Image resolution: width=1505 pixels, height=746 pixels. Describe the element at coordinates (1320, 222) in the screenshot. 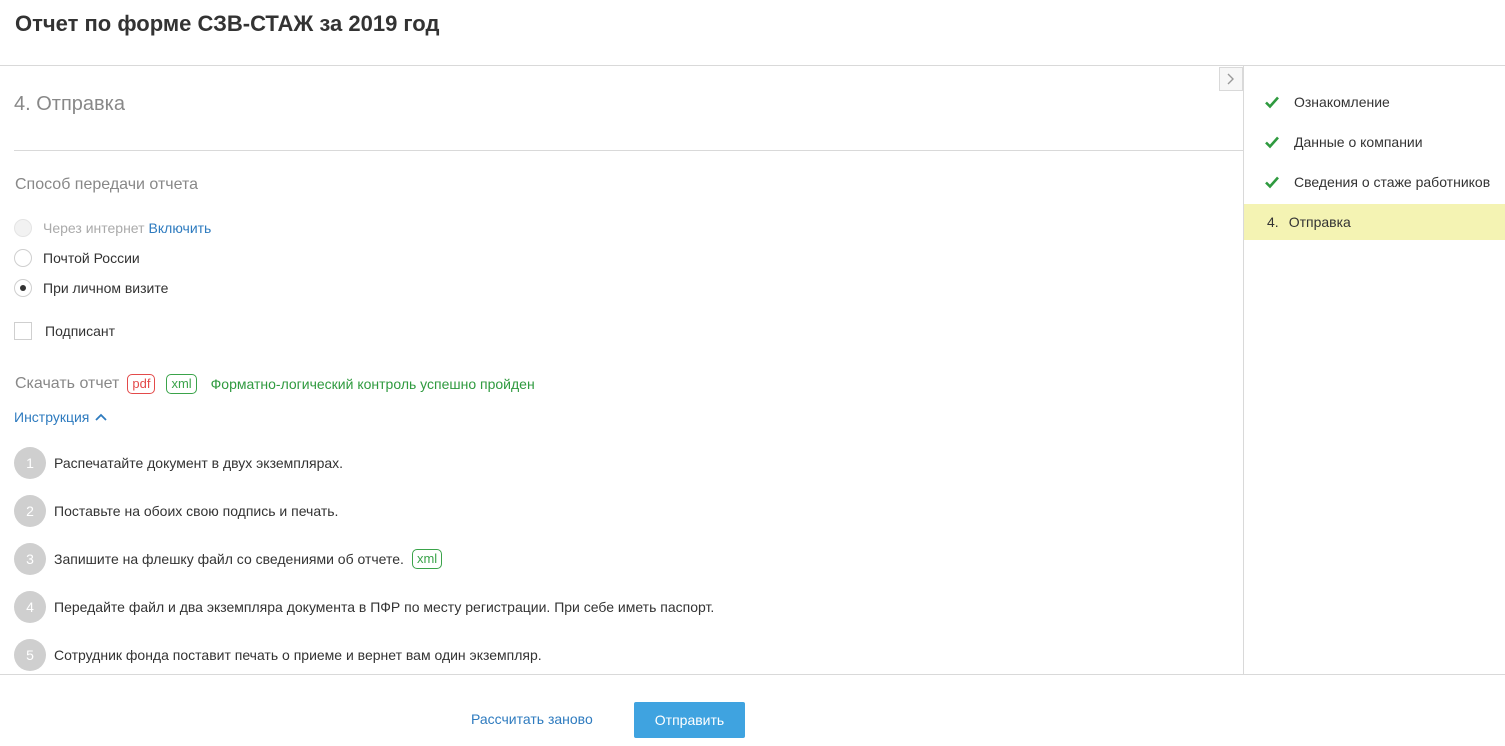

I see `sidebar-item-label: Отправка` at that location.